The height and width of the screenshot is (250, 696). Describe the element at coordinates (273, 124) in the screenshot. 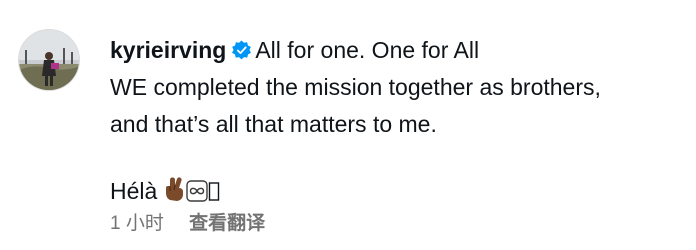

I see `caption-line-3: and that’s all that matters to me.` at that location.